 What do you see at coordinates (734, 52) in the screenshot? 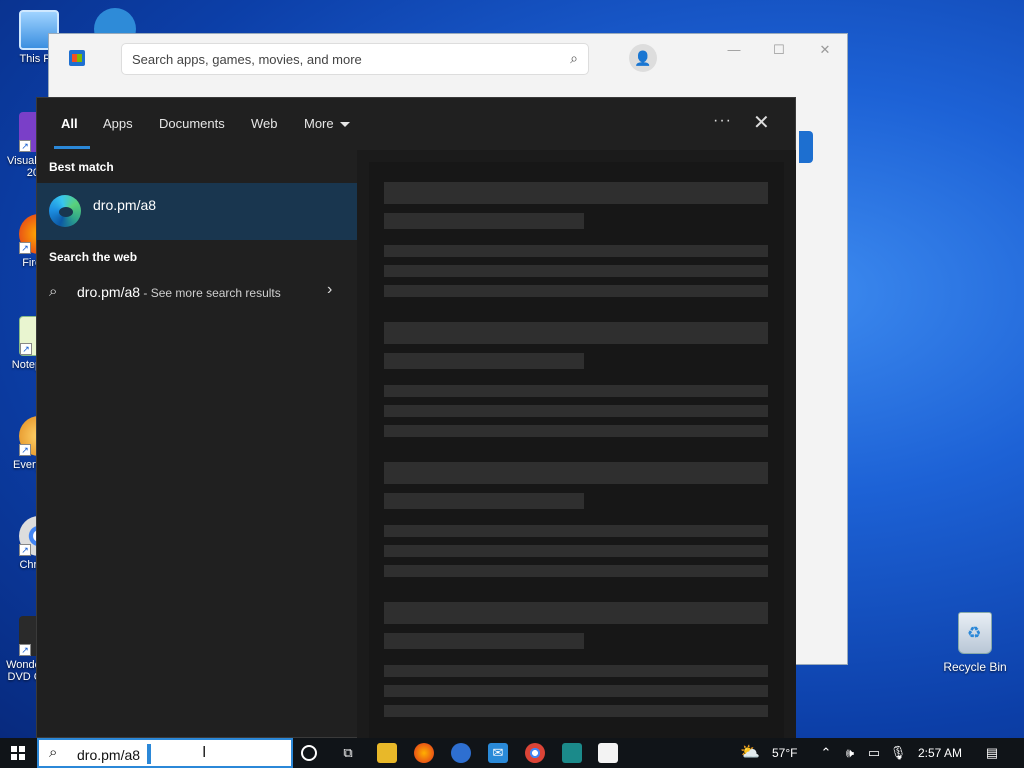
I see `minimize-button: —` at bounding box center [734, 52].